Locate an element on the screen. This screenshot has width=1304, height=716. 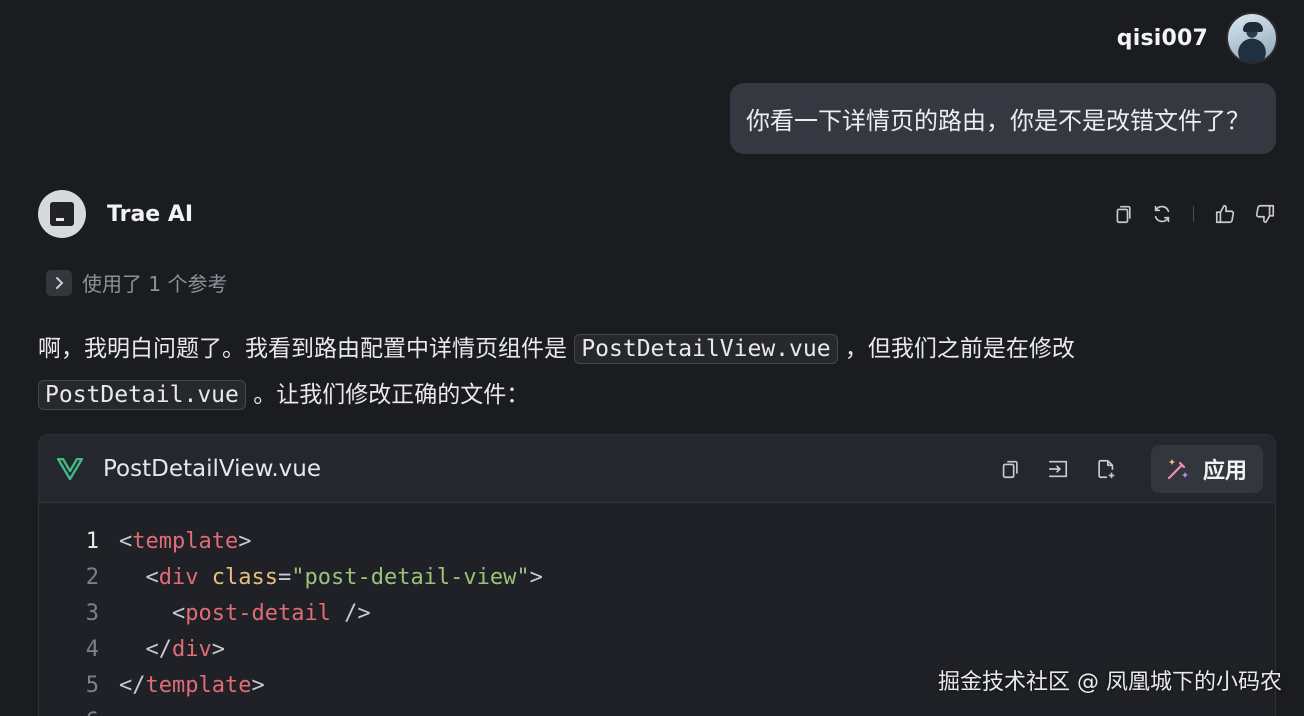
line-number: 4 is located at coordinates (92, 649).